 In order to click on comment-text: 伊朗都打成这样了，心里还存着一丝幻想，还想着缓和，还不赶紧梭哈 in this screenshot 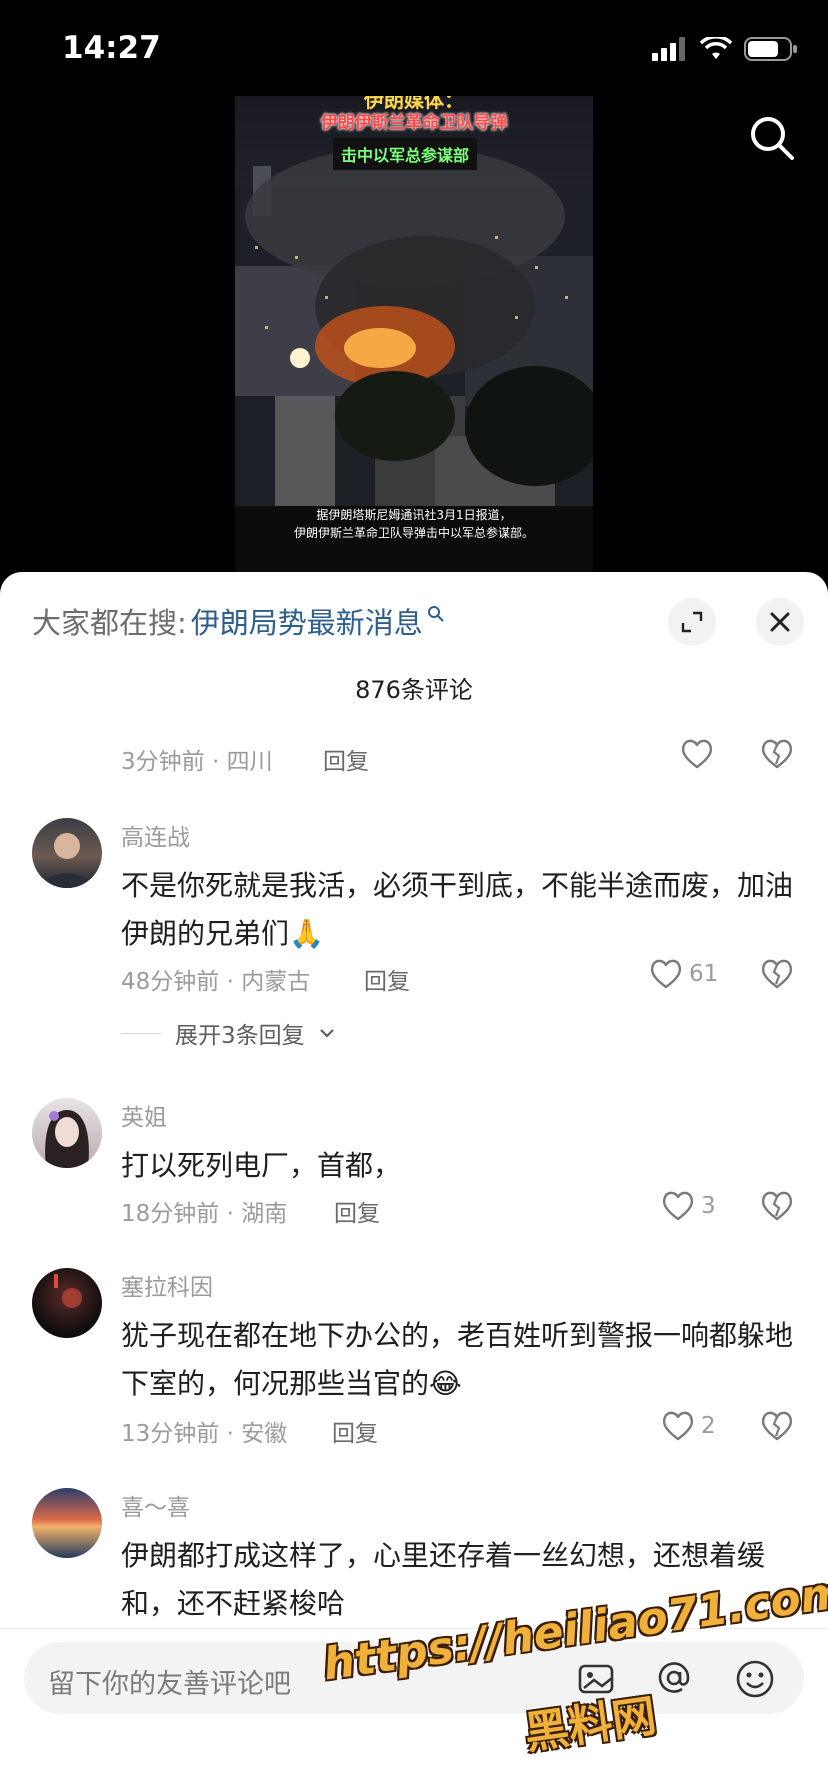, I will do `click(443, 1579)`.